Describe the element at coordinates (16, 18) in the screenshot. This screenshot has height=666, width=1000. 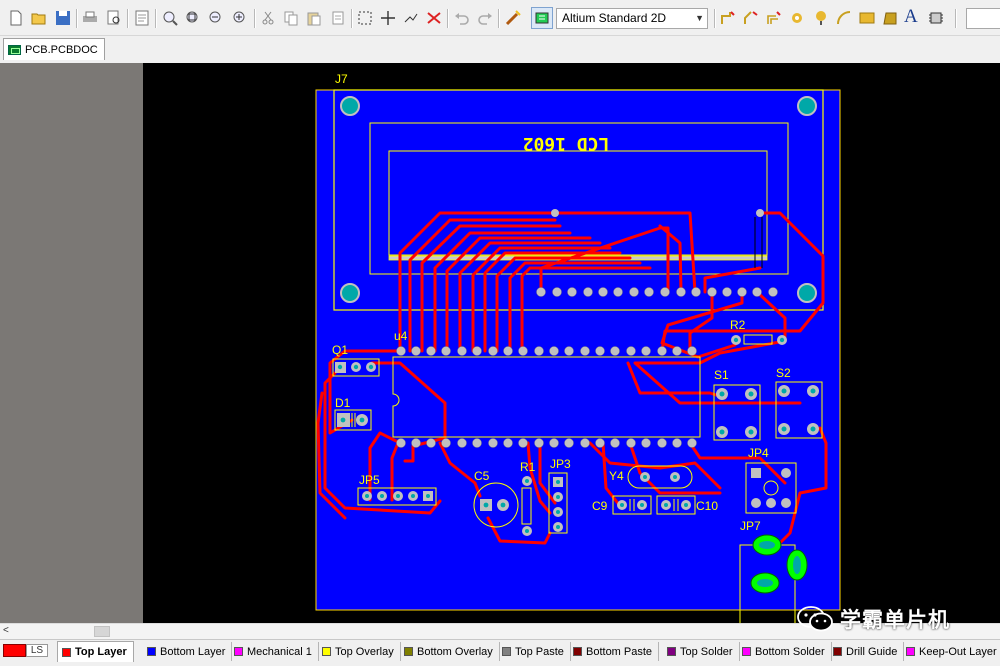
I see `new-icon` at that location.